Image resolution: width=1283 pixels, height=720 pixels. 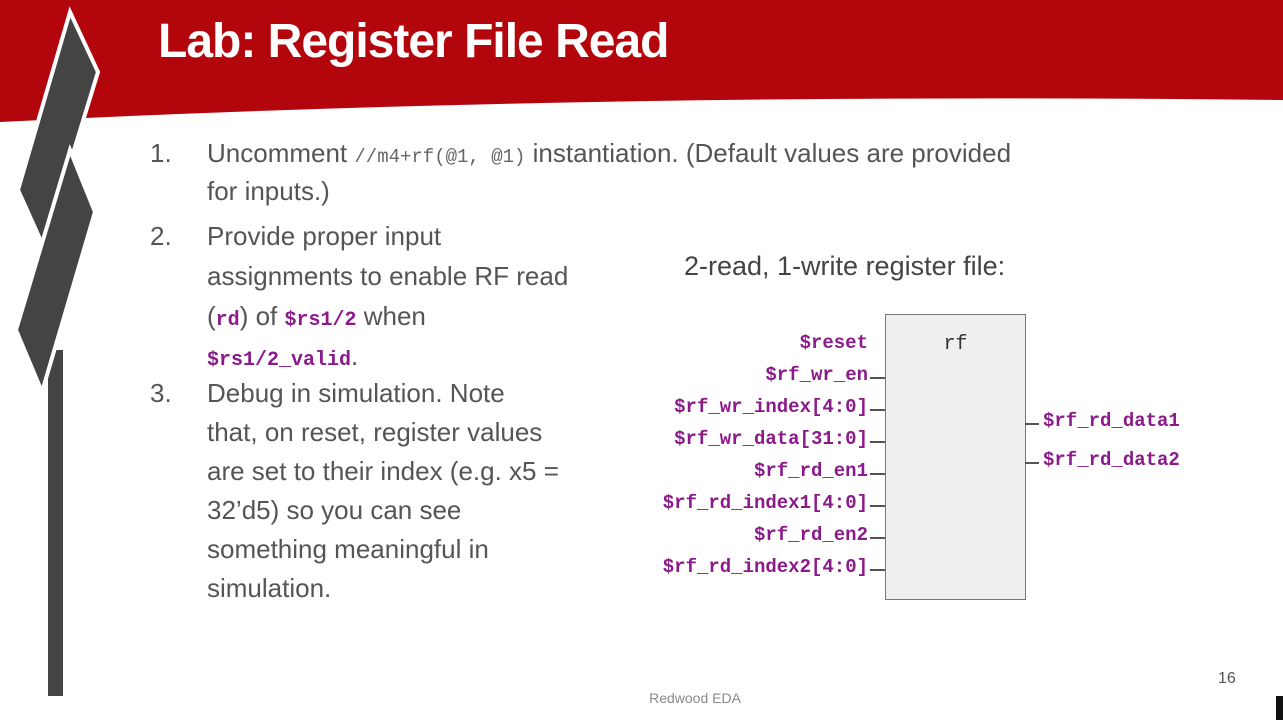 I want to click on step-2-line-3: (rd) of $rs1/2 when, so click(x=316, y=316).